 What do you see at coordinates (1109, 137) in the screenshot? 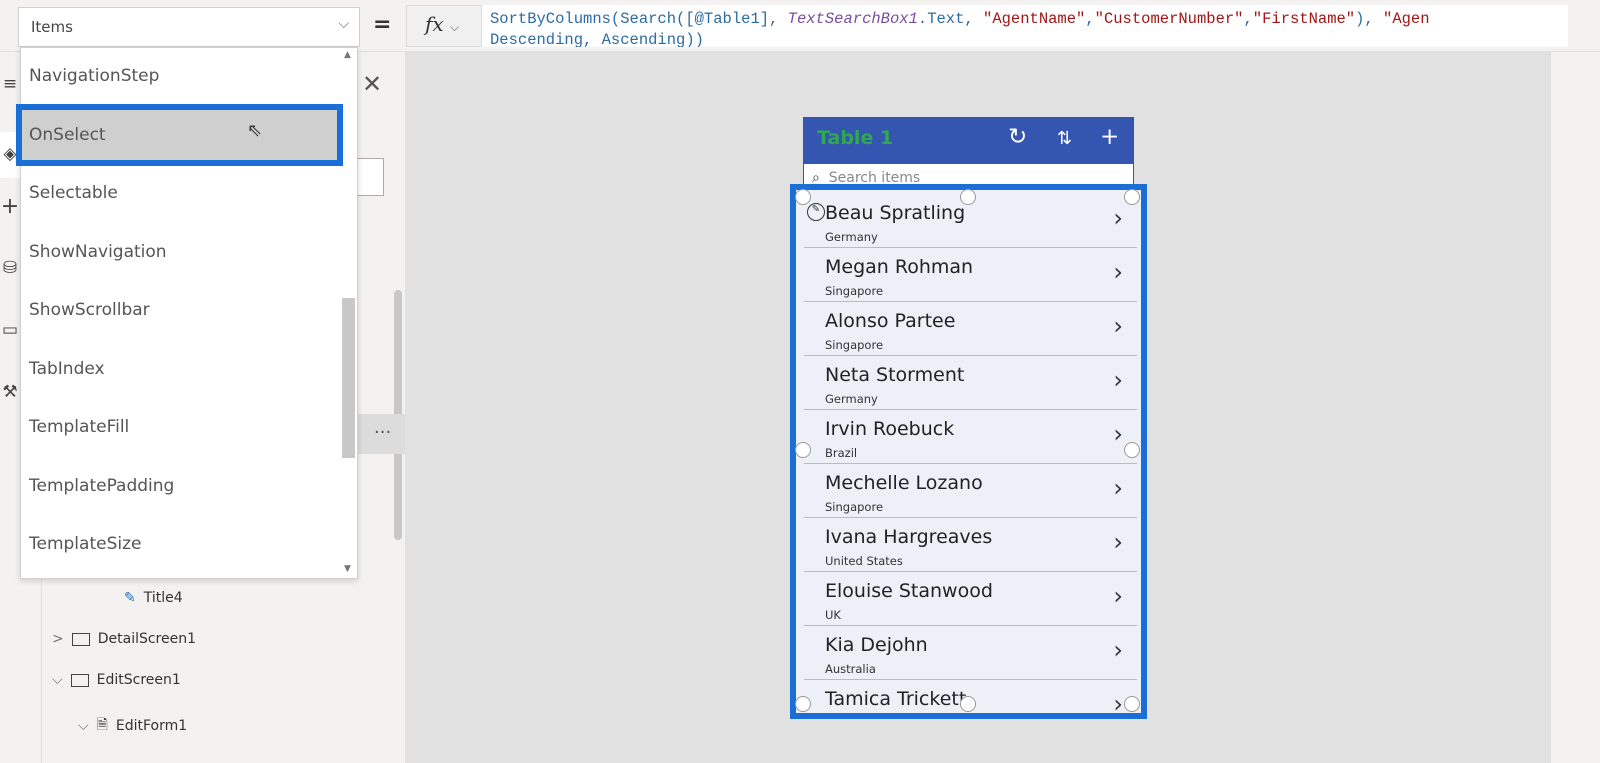
I see `add-icon: +` at bounding box center [1109, 137].